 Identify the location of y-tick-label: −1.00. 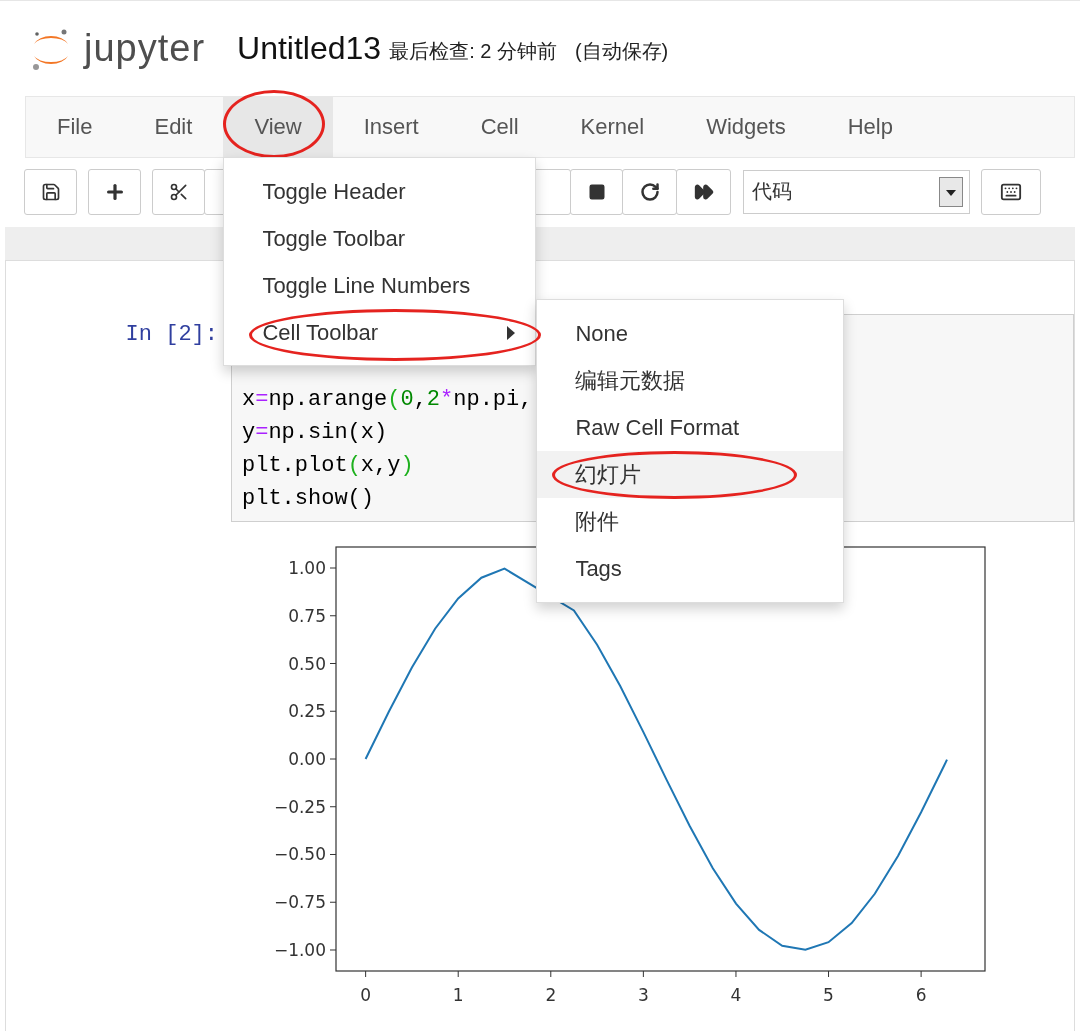
(299, 950).